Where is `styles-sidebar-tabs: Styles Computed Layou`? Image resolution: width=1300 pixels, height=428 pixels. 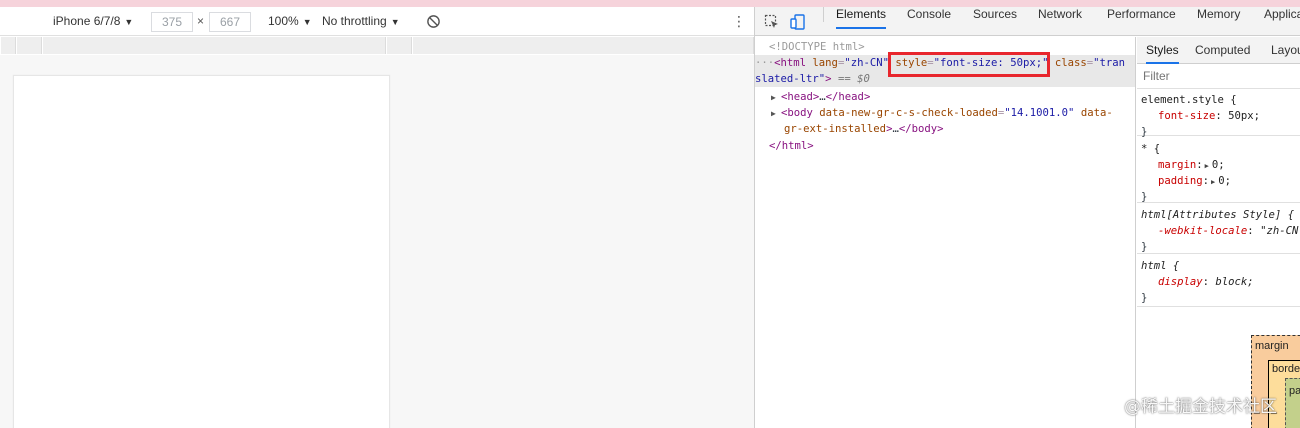 styles-sidebar-tabs: Styles Computed Layou is located at coordinates (1218, 50).